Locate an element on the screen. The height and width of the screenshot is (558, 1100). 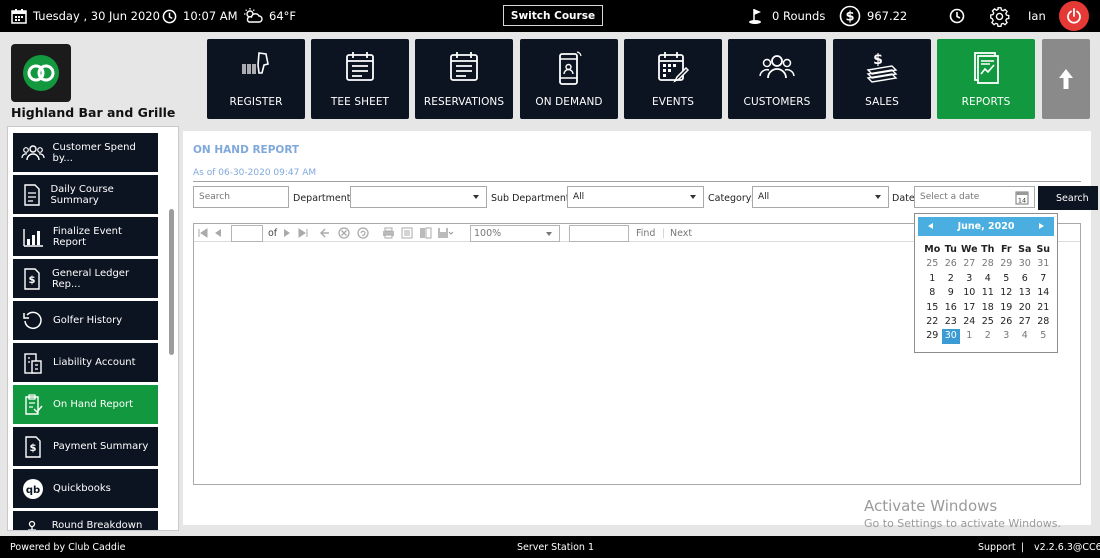
calendar-day: 15 is located at coordinates (932, 308).